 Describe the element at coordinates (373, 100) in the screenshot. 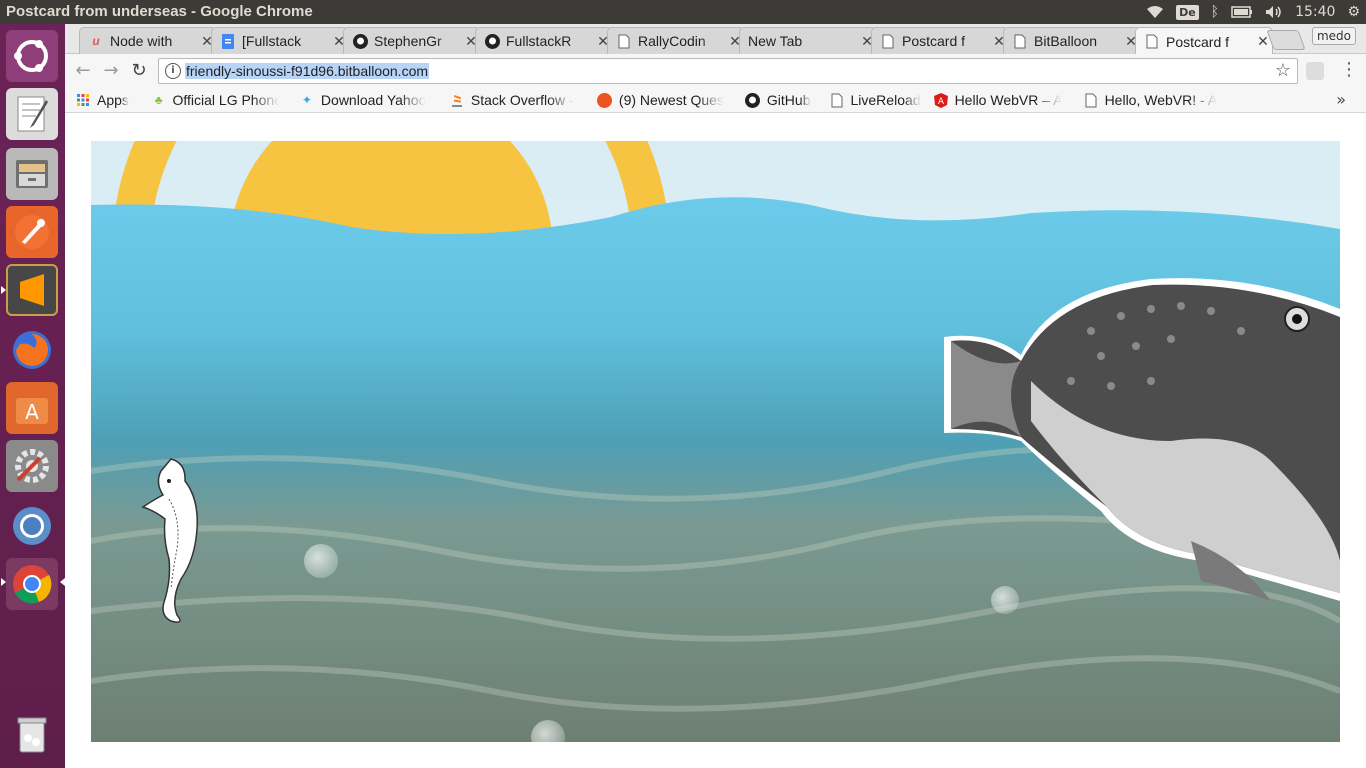

I see `bookmark-label: Download Yahoo` at that location.